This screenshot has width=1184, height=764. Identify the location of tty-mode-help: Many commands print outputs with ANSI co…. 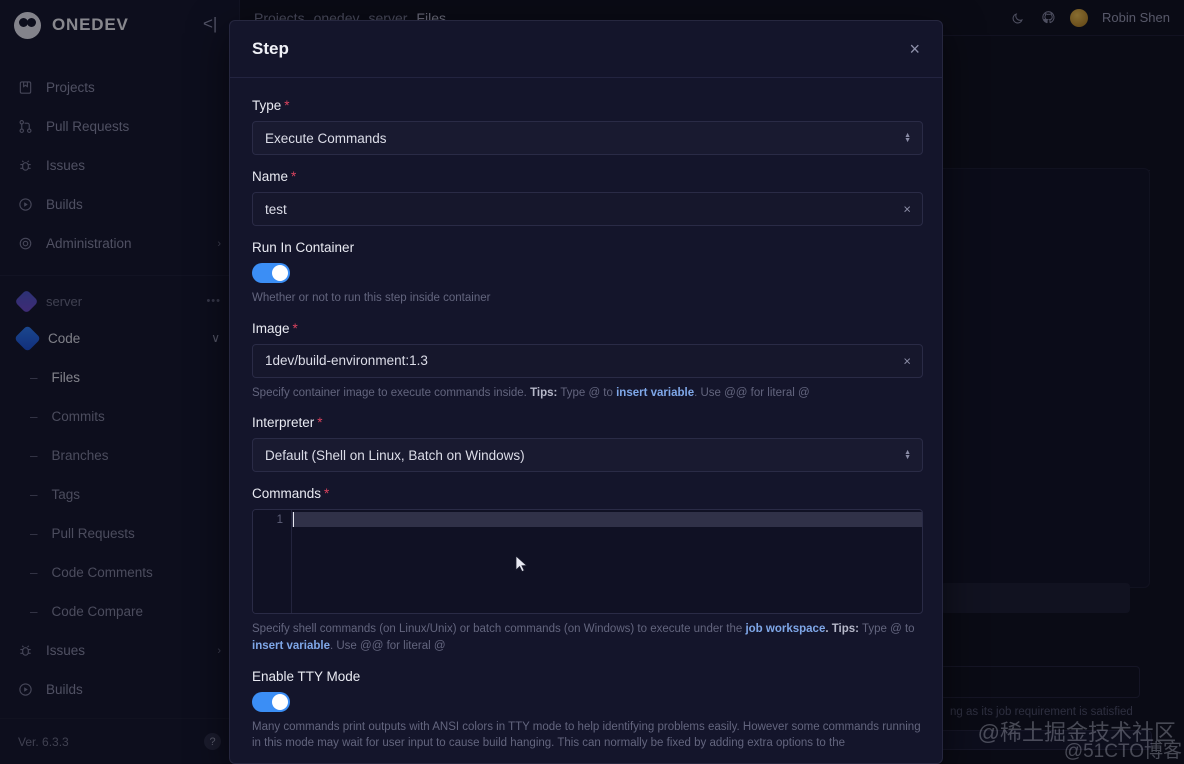
(586, 735).